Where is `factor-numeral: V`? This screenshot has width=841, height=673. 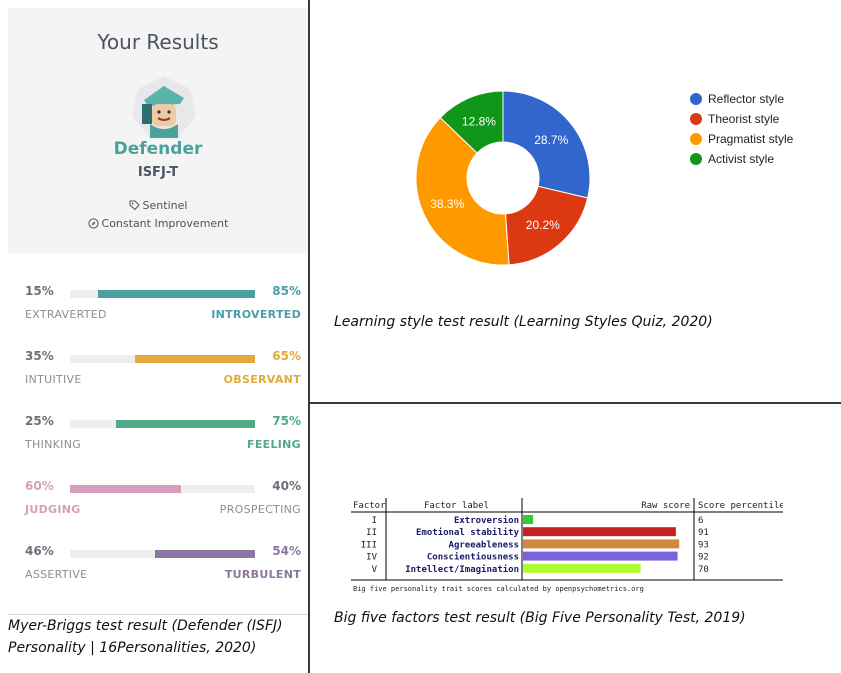
factor-numeral: V is located at coordinates (375, 570).